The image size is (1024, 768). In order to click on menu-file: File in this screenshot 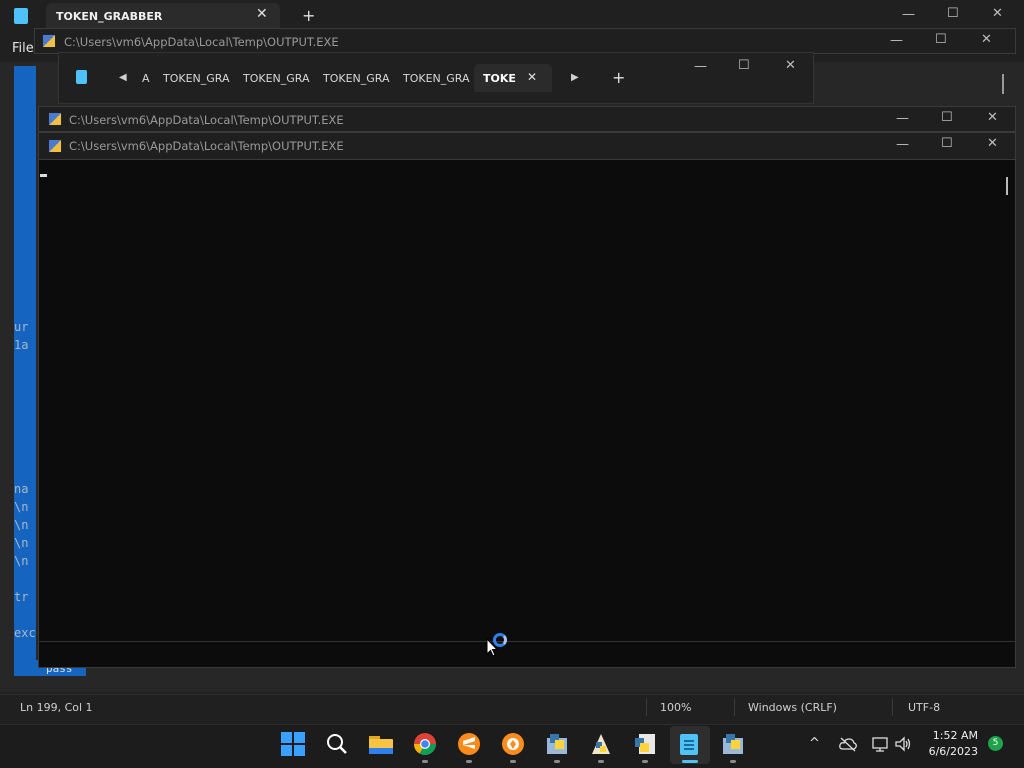, I will do `click(23, 48)`.